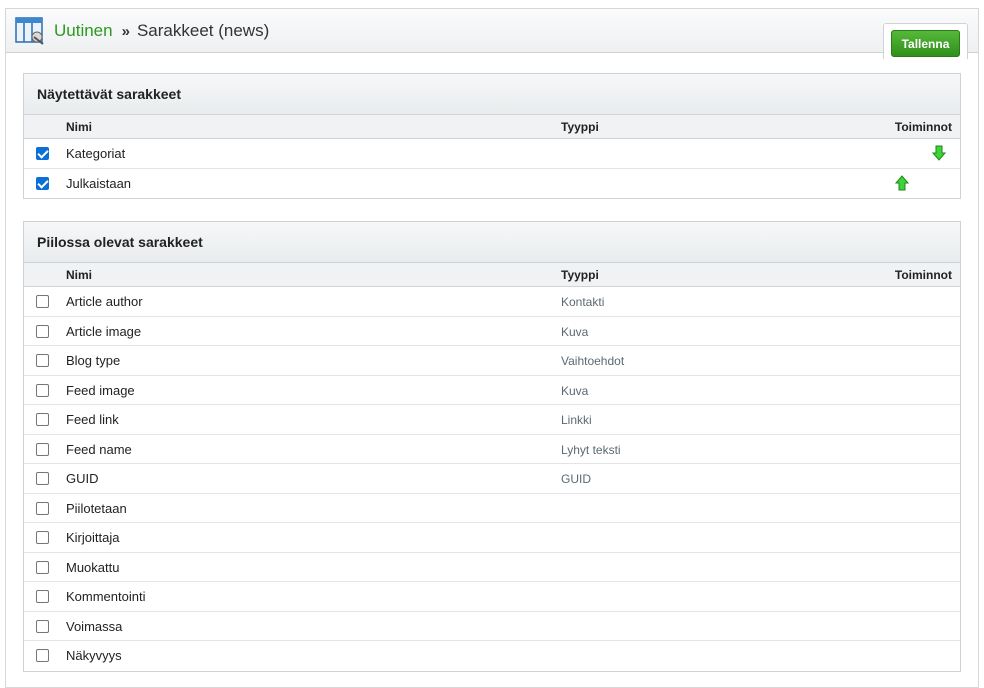 The width and height of the screenshot is (984, 688). I want to click on breadcrumb-link-uutinen: Uutinen, so click(83, 30).